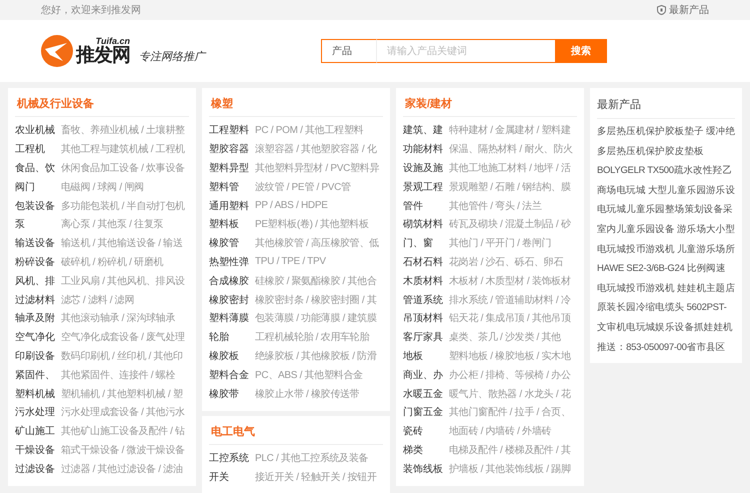 The height and width of the screenshot is (493, 750). I want to click on shield-icon, so click(661, 10).